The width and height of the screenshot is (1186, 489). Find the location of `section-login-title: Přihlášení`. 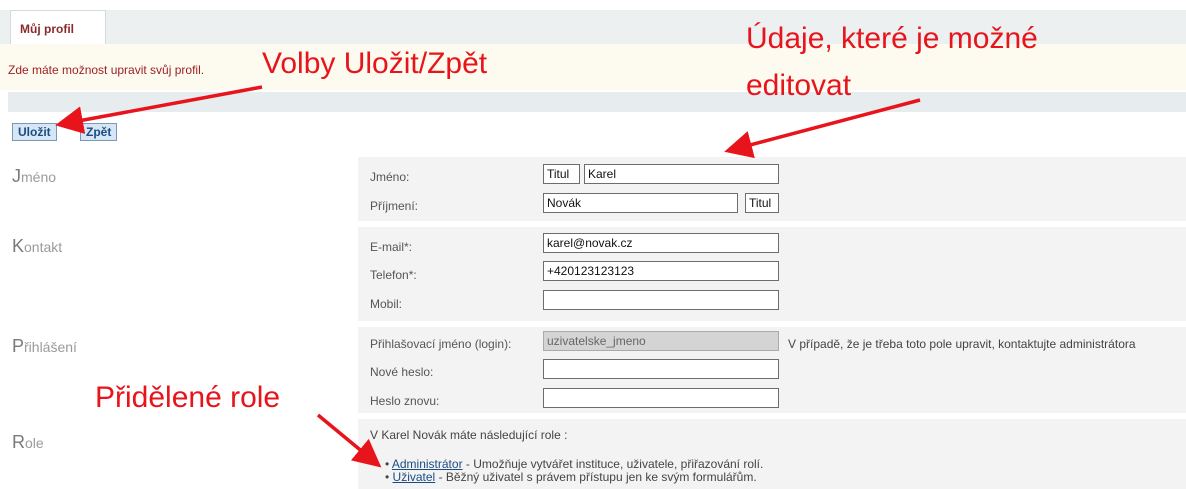

section-login-title: Přihlášení is located at coordinates (44, 346).